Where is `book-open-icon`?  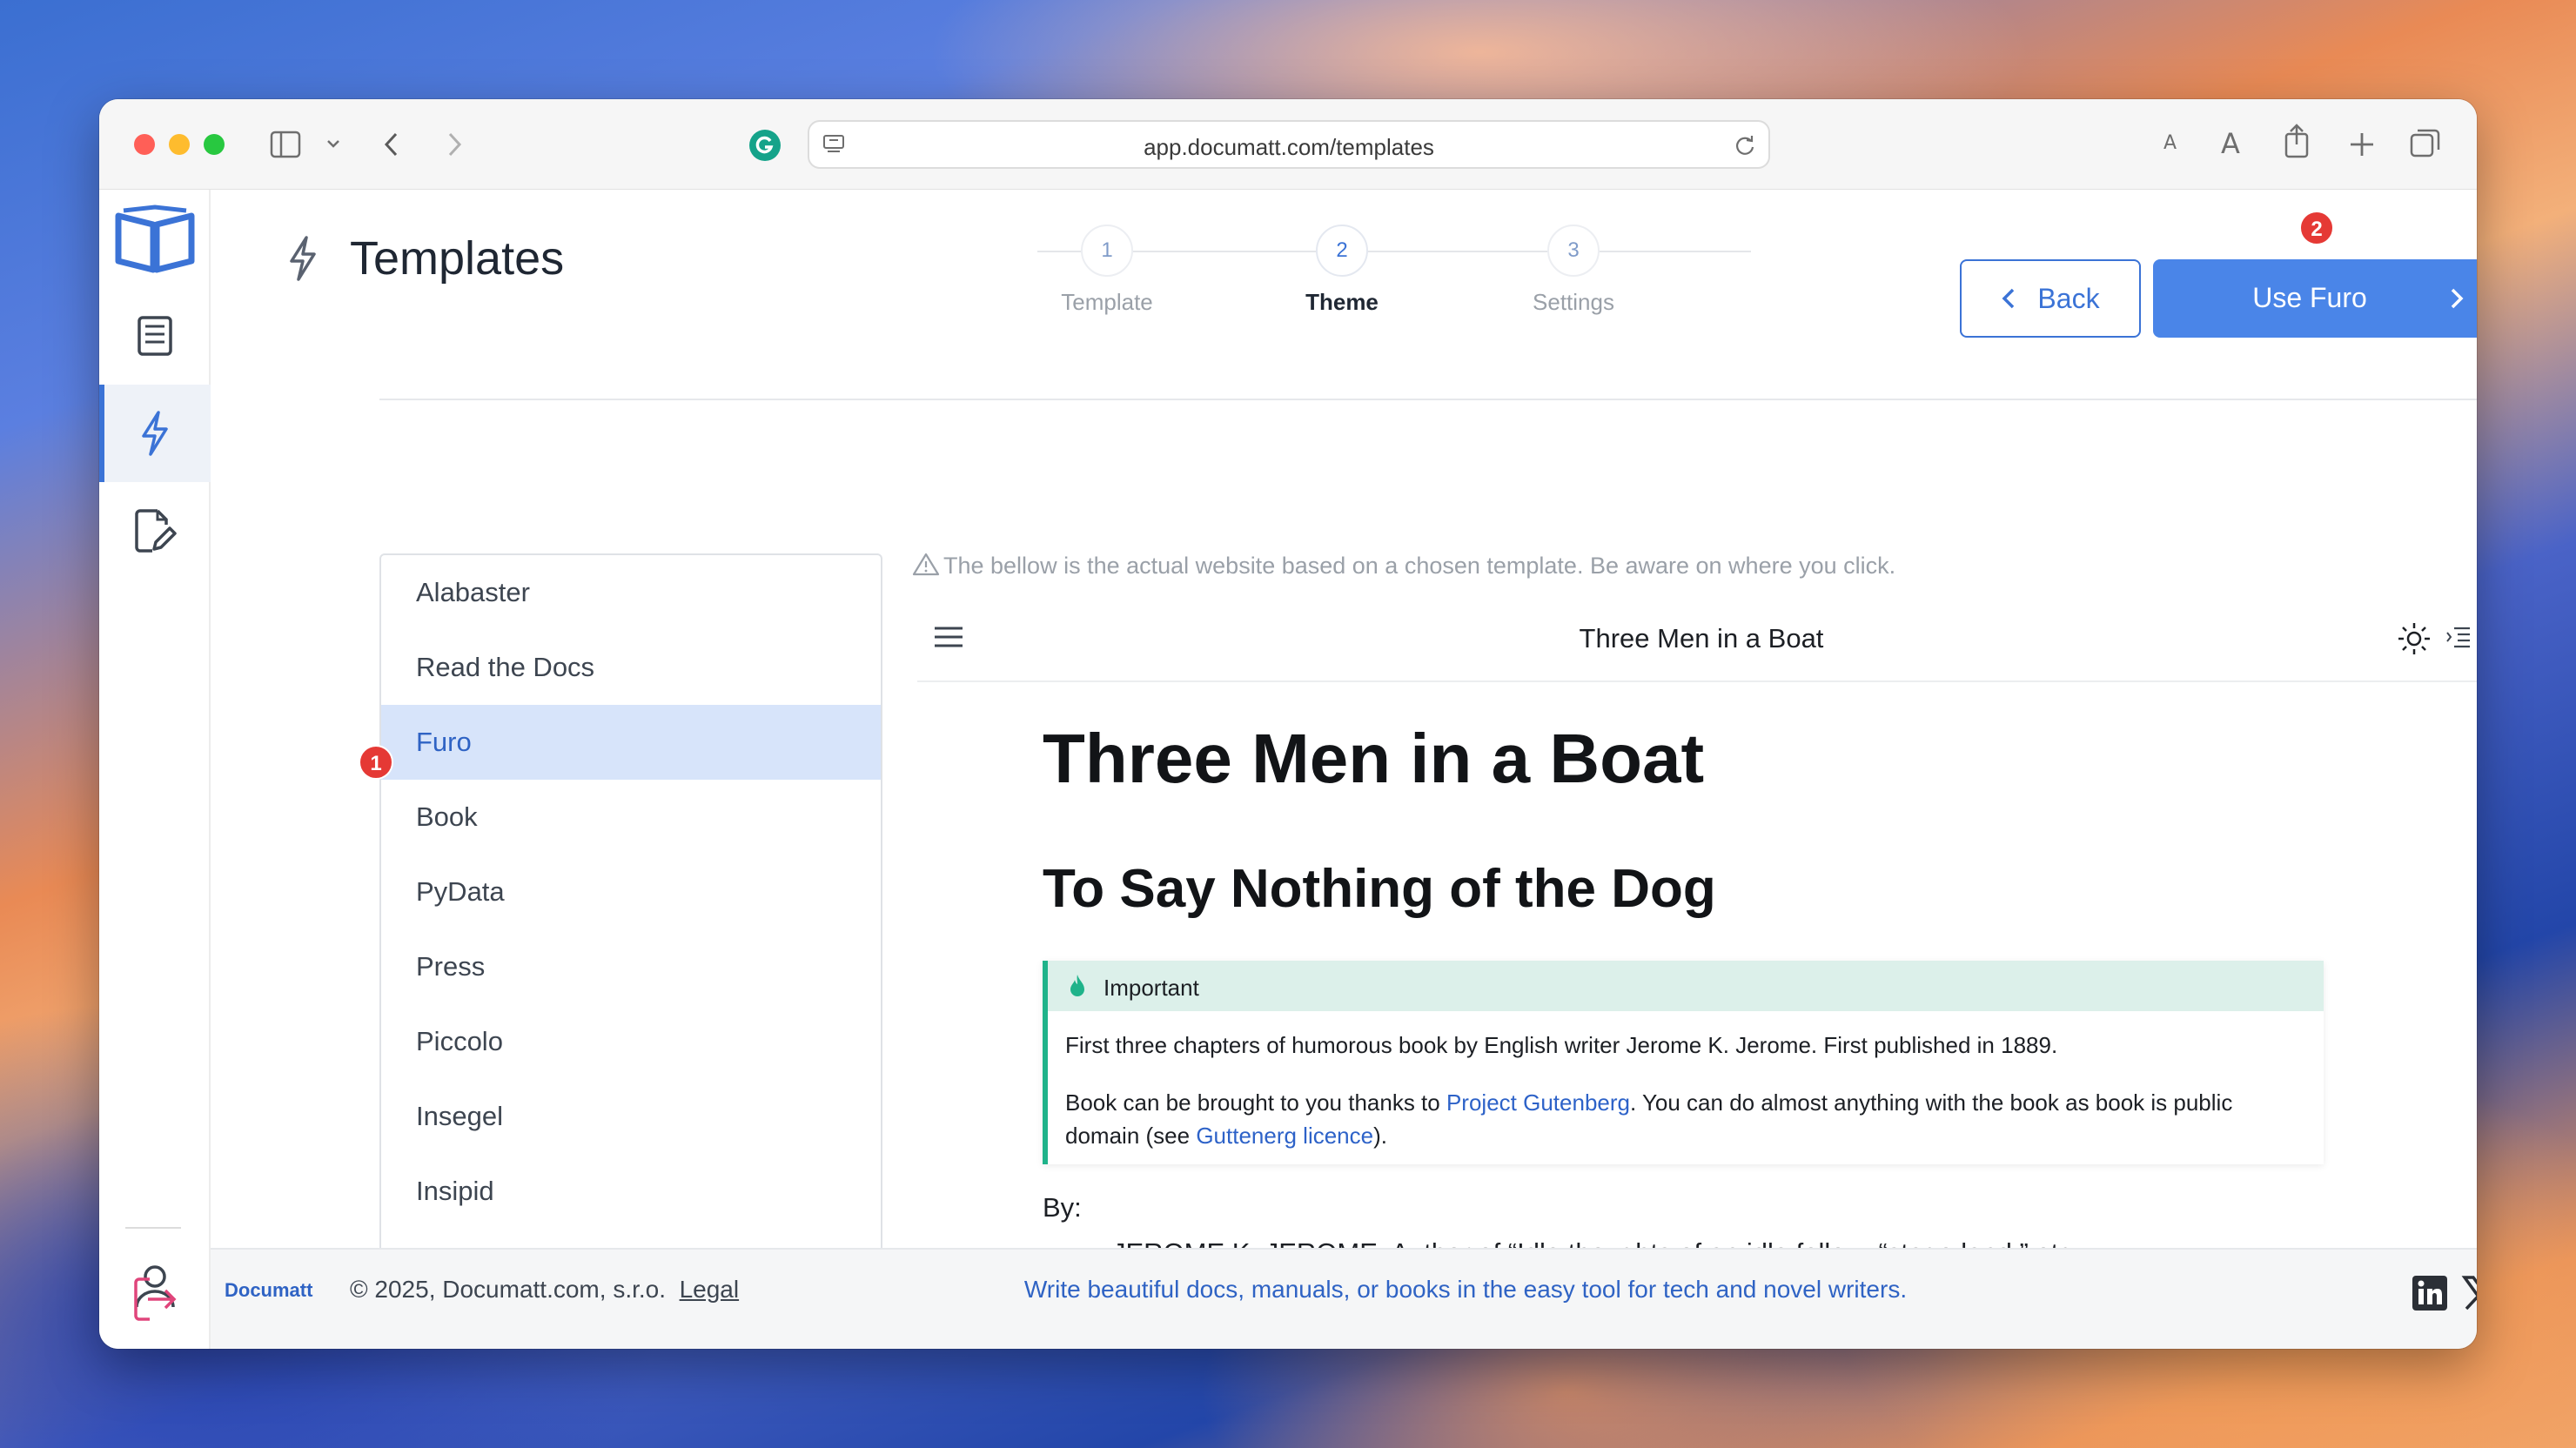 book-open-icon is located at coordinates (155, 238).